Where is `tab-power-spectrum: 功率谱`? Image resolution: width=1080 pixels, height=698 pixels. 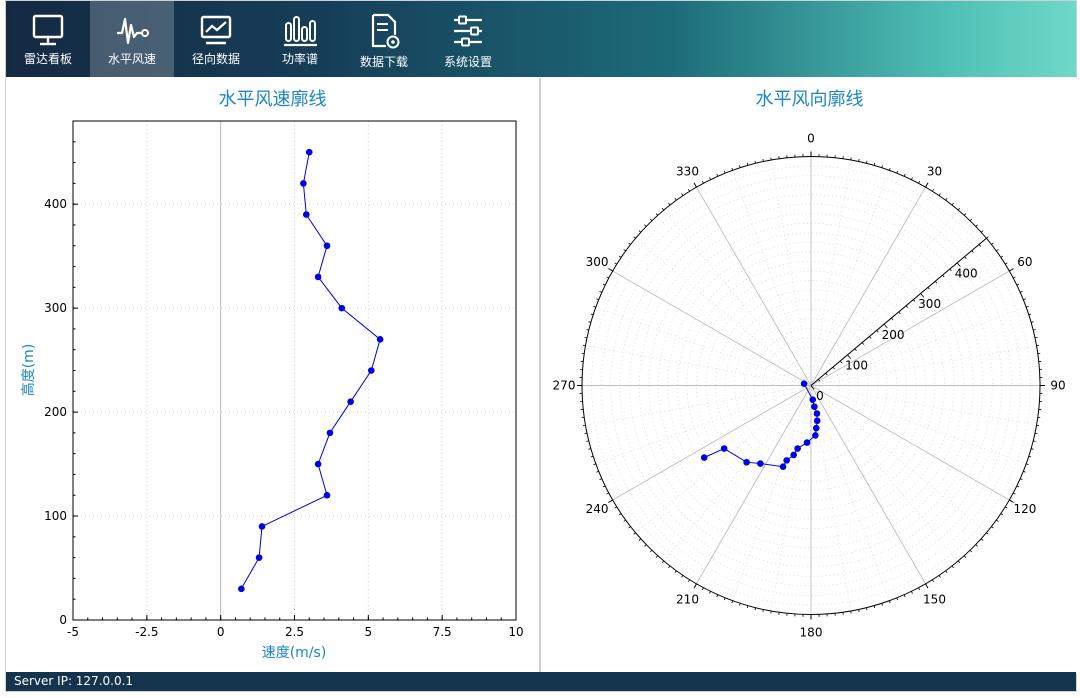
tab-power-spectrum: 功率谱 is located at coordinates (300, 39).